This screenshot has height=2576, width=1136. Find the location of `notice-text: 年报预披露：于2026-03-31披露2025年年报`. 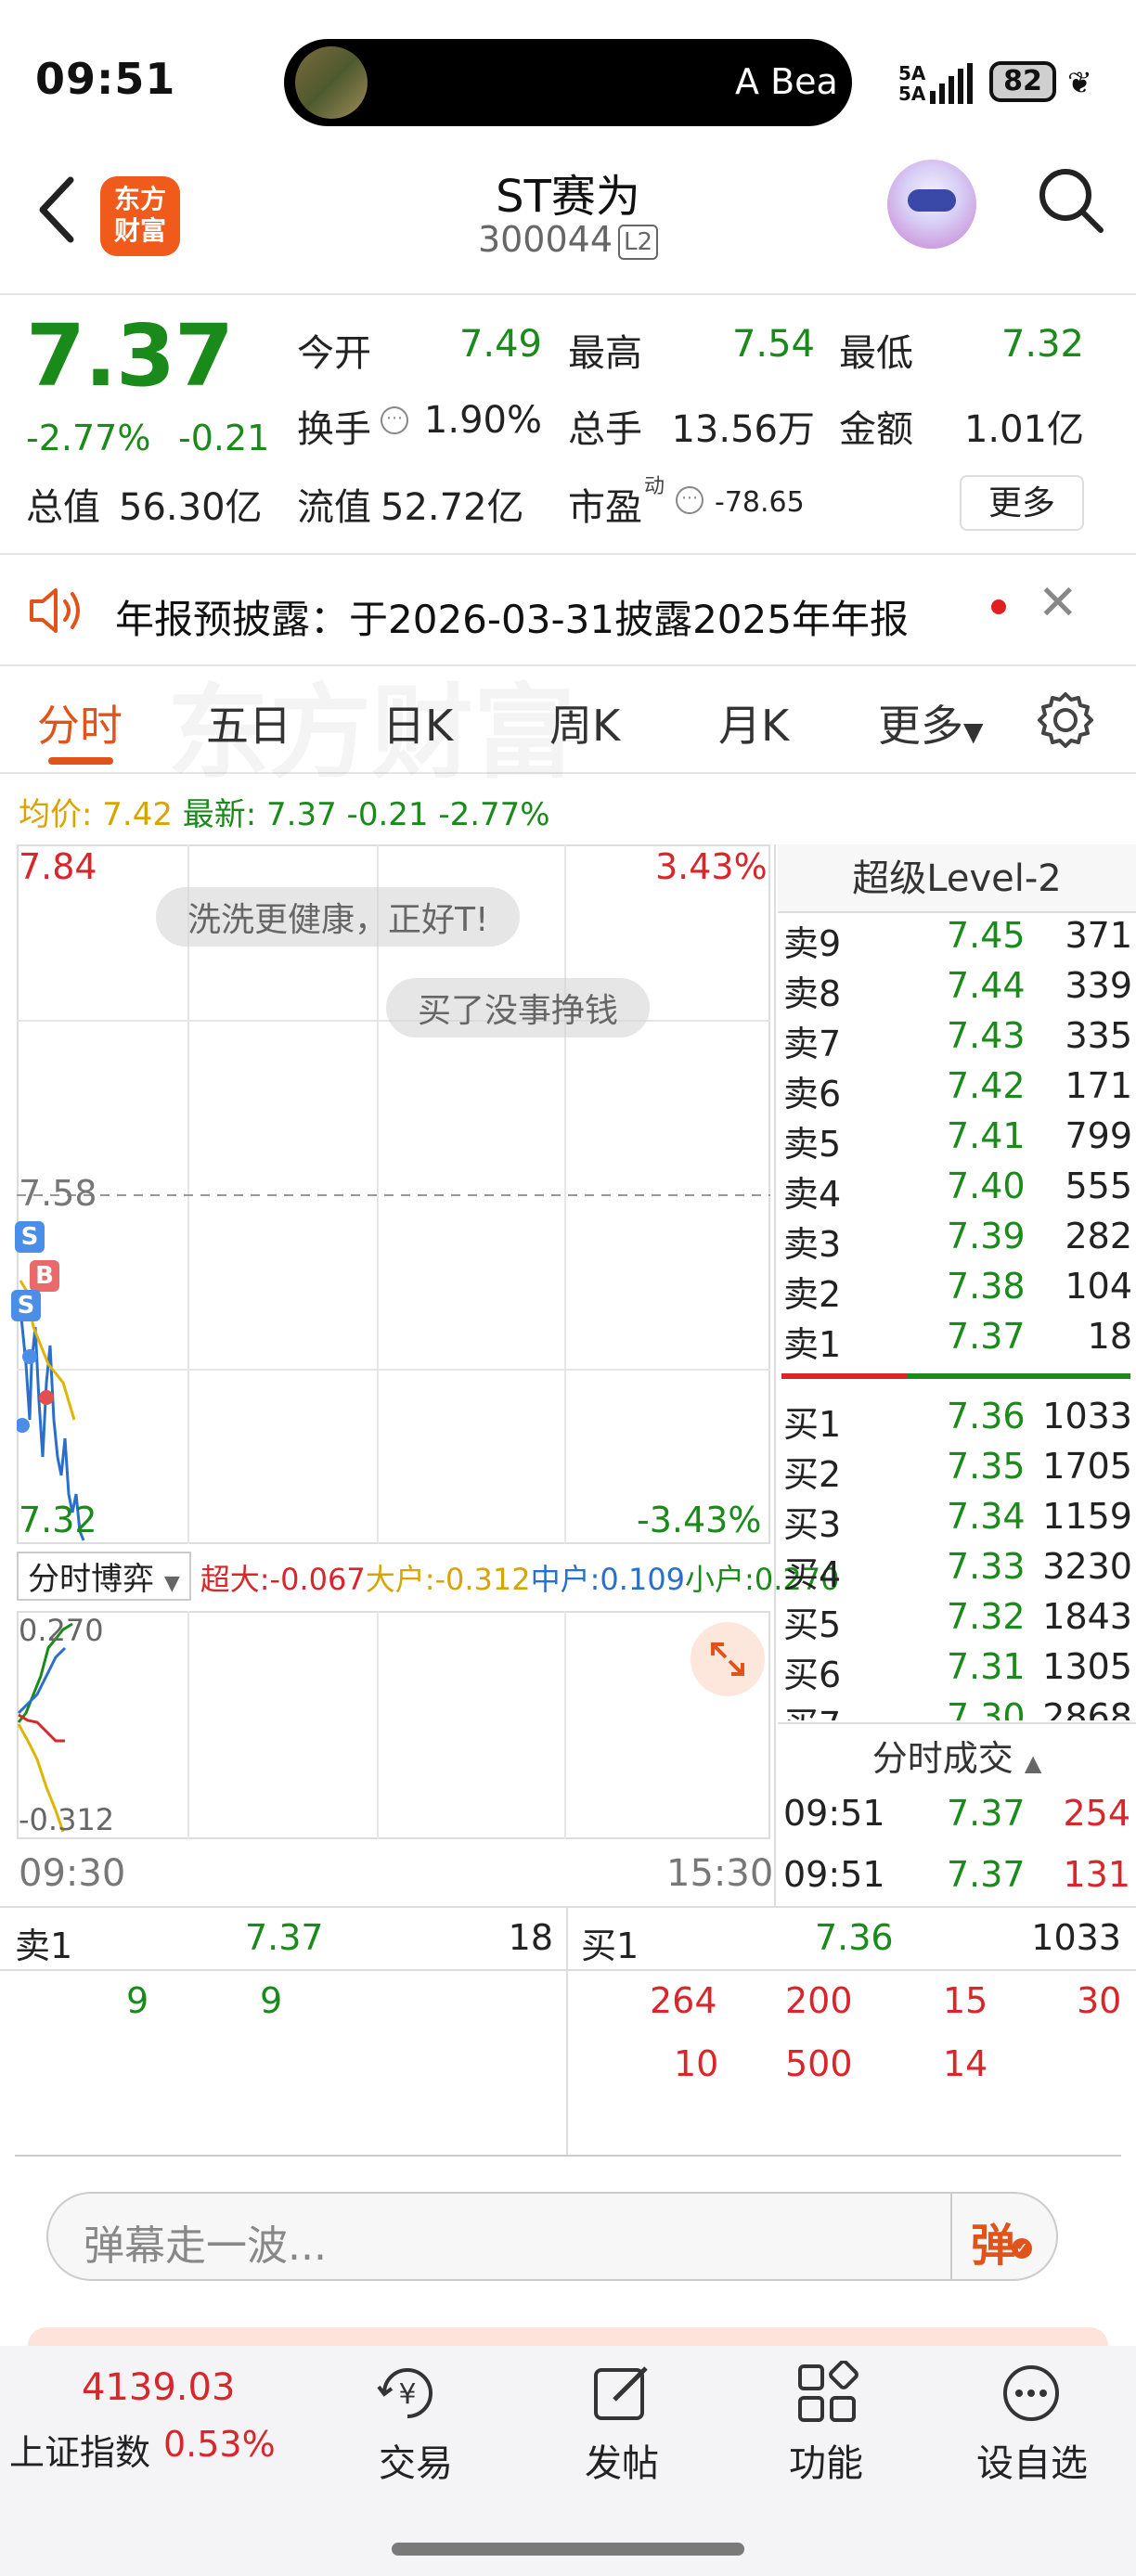

notice-text: 年报预披露：于2026-03-31披露2025年年报 is located at coordinates (512, 616).